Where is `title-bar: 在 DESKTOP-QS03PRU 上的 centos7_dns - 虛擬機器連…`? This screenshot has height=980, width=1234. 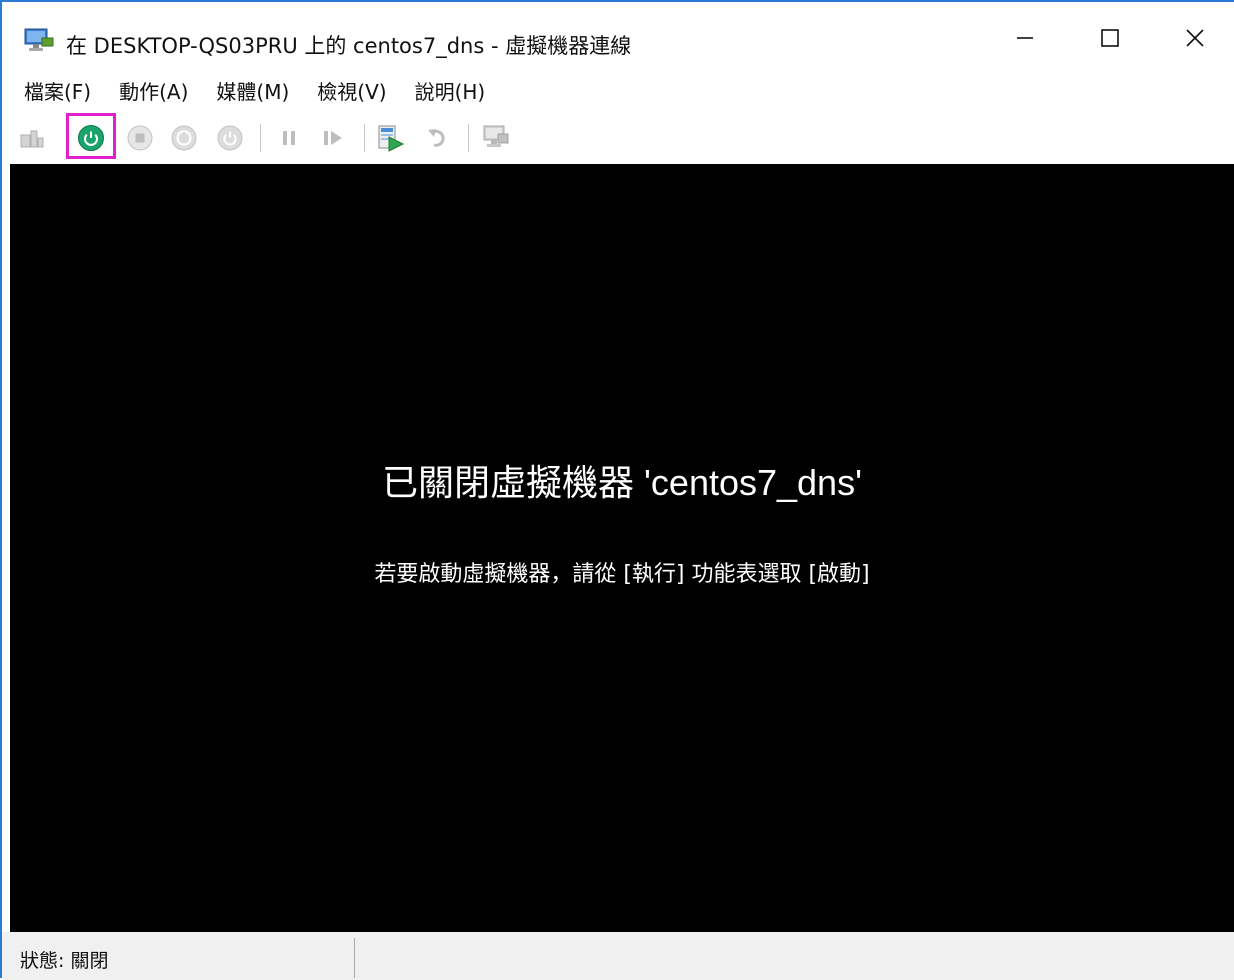 title-bar: 在 DESKTOP-QS03PRU 上的 centos7_dns - 虛擬機器連… is located at coordinates (618, 38).